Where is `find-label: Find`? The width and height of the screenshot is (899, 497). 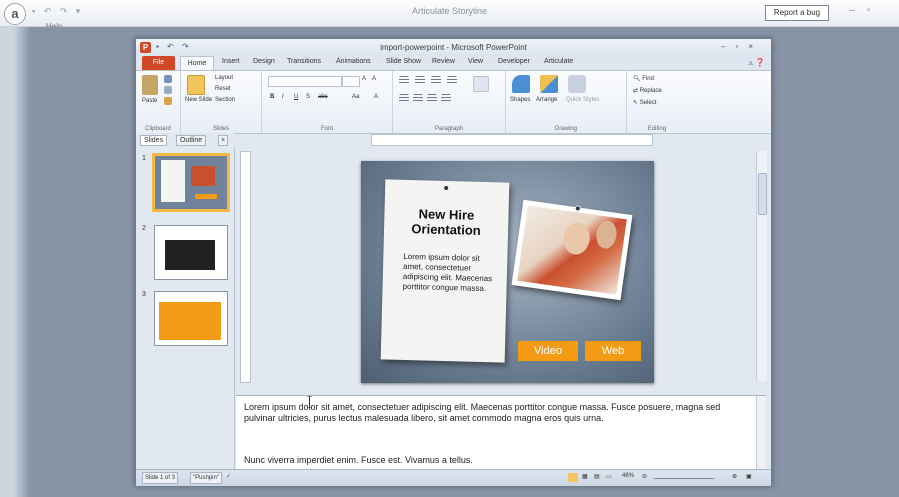
find-label: Find is located at coordinates (648, 79).